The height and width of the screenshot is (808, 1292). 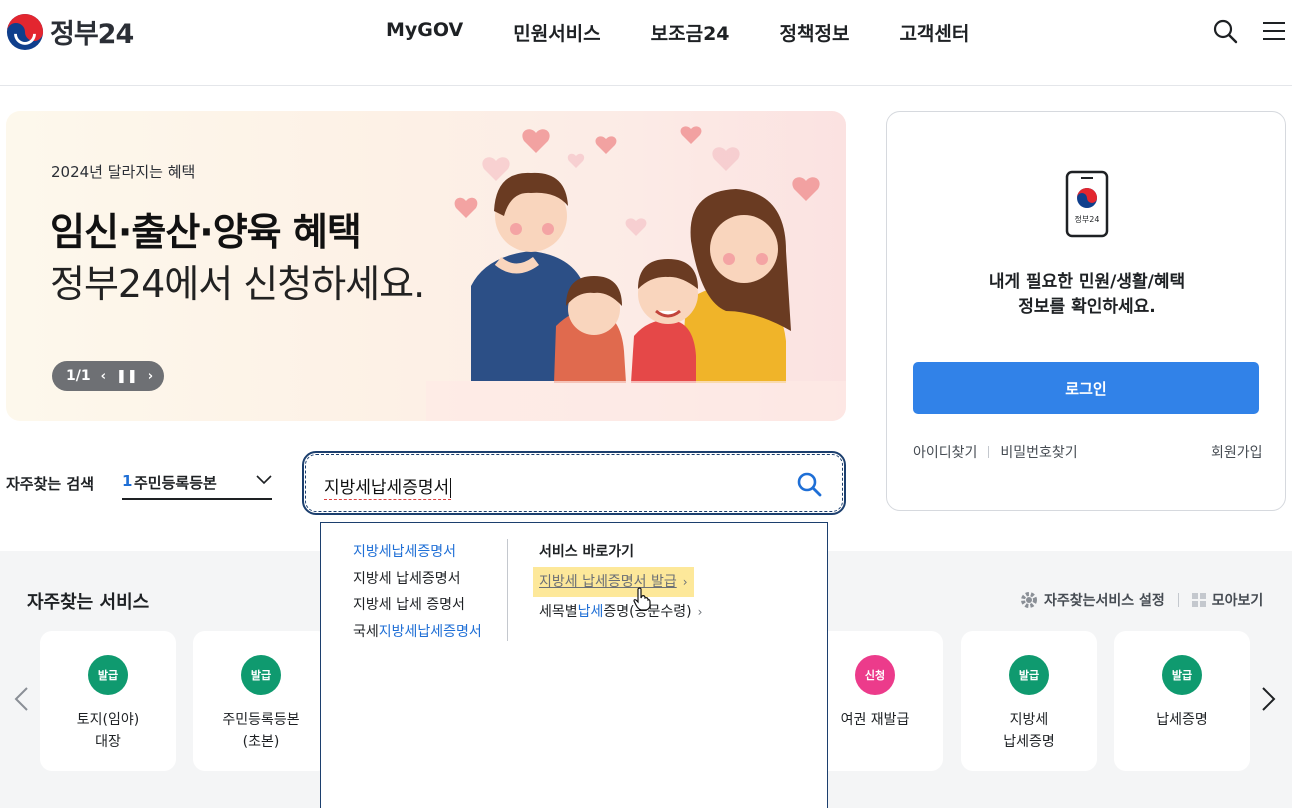 I want to click on banner-title: 임신·출산·양육 혜택, so click(x=206, y=232).